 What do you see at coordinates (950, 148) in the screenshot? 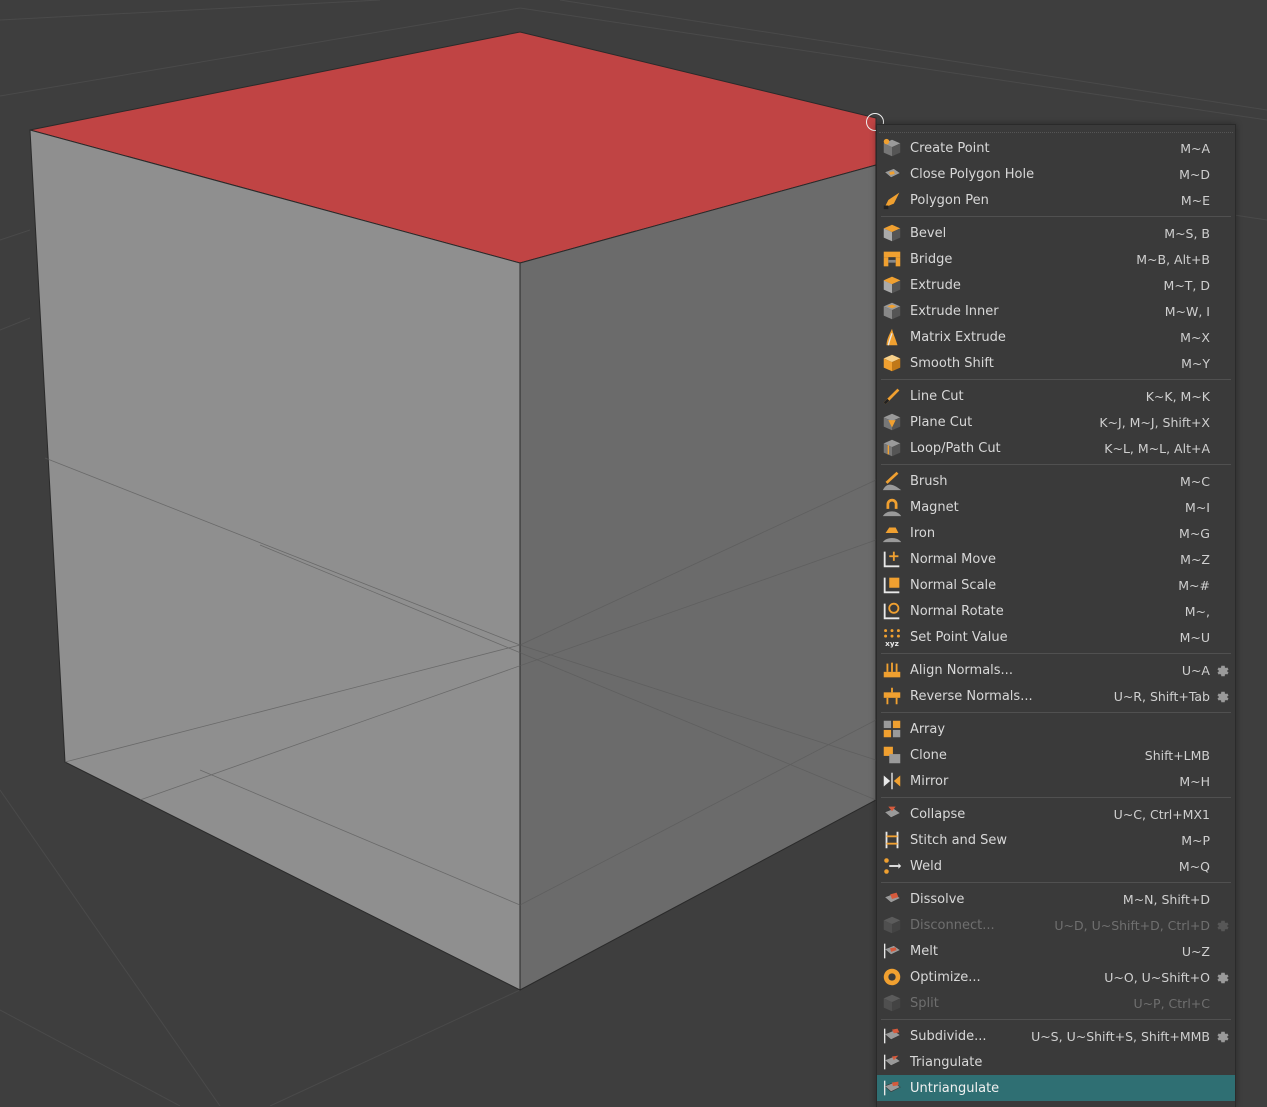
I see `menu-item-label: Create Point` at bounding box center [950, 148].